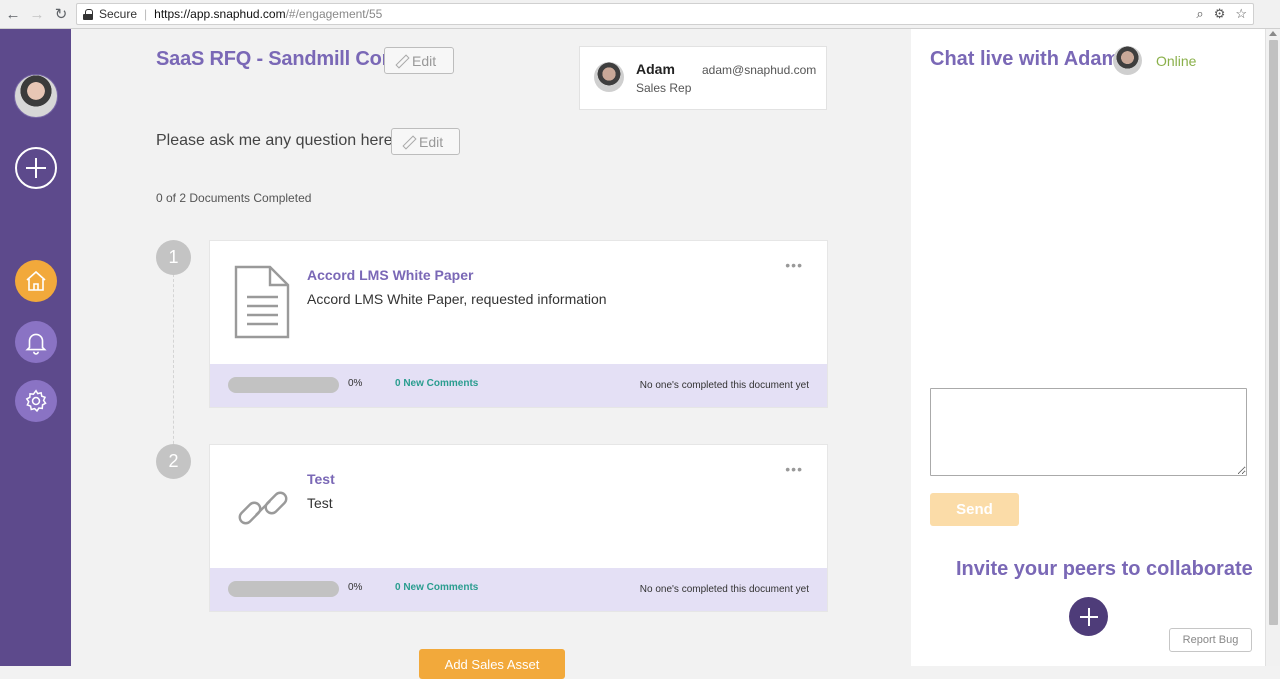  I want to click on page-scrollbar, so click(1272, 347).